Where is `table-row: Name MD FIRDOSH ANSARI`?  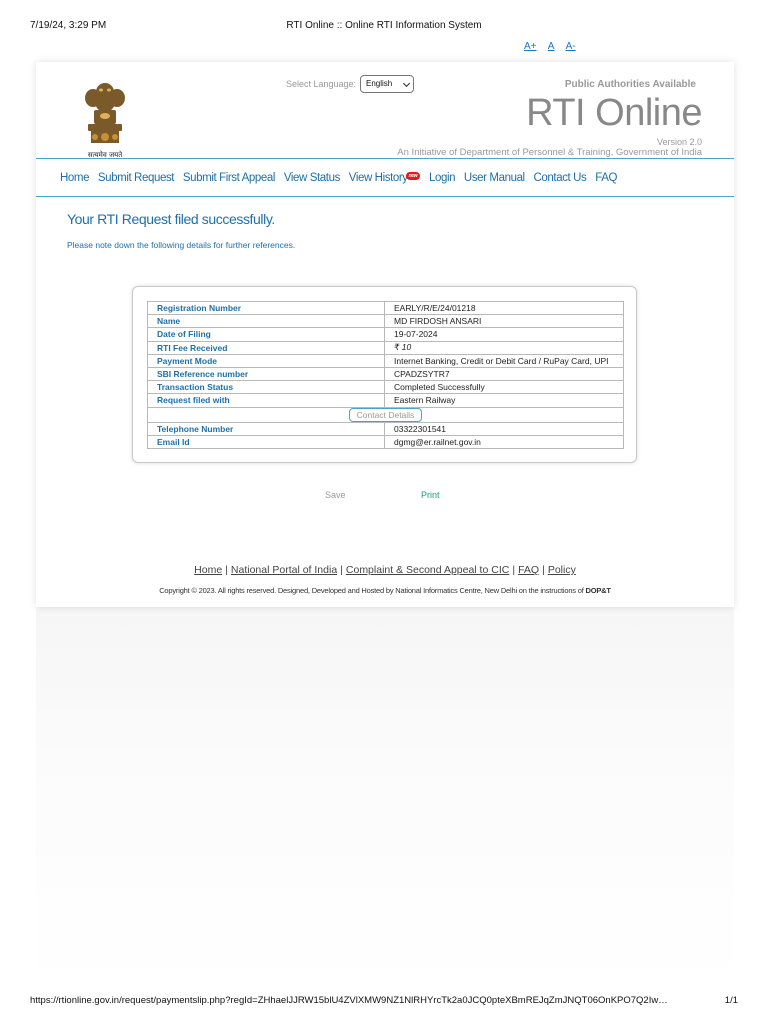 table-row: Name MD FIRDOSH ANSARI is located at coordinates (385, 321).